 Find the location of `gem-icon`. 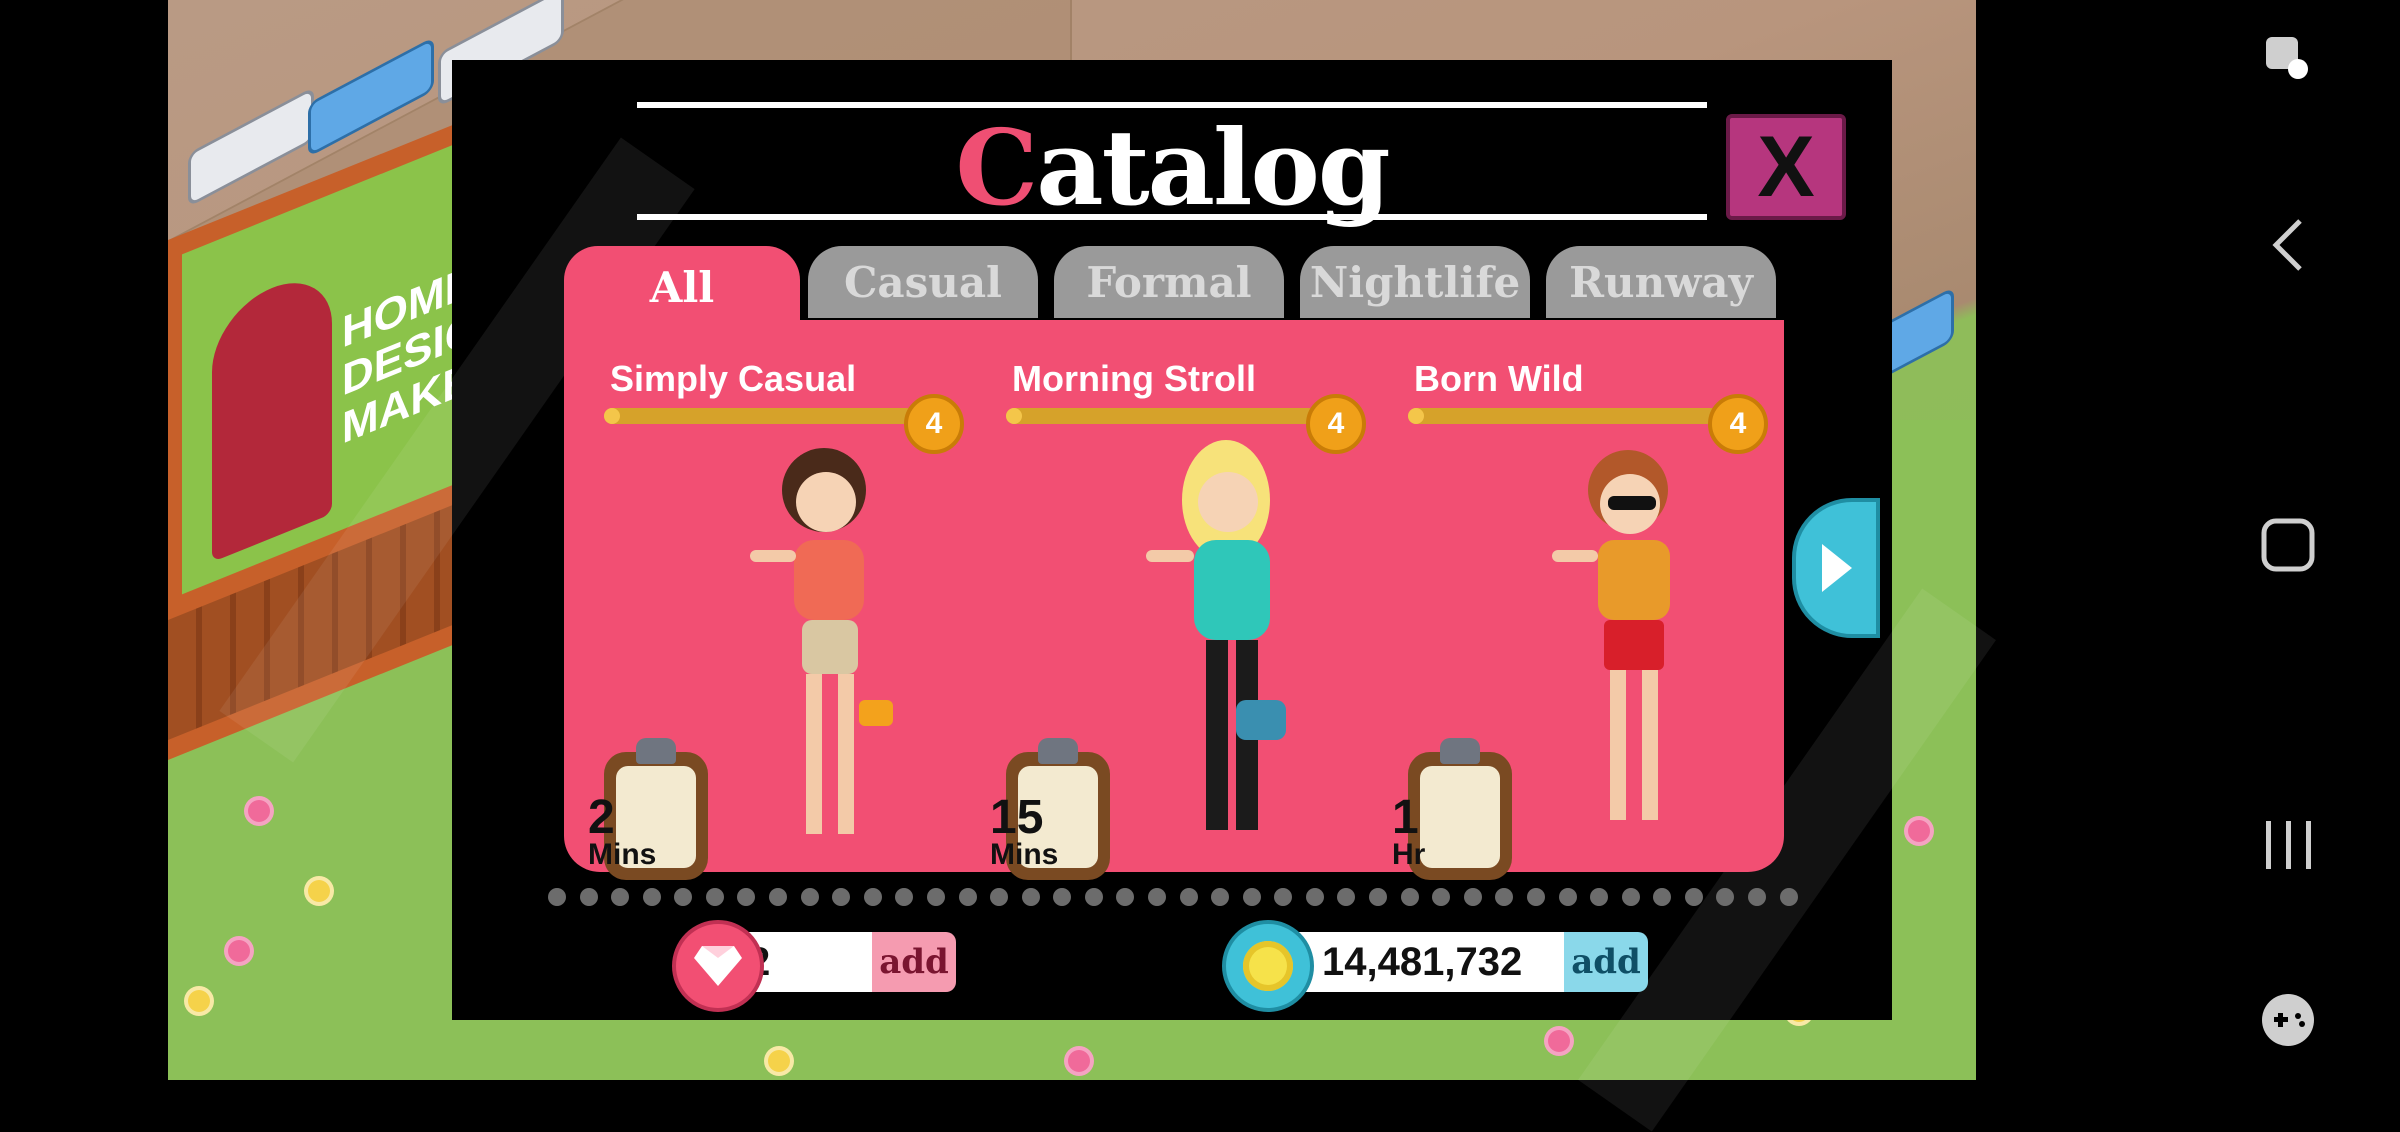

gem-icon is located at coordinates (718, 966).